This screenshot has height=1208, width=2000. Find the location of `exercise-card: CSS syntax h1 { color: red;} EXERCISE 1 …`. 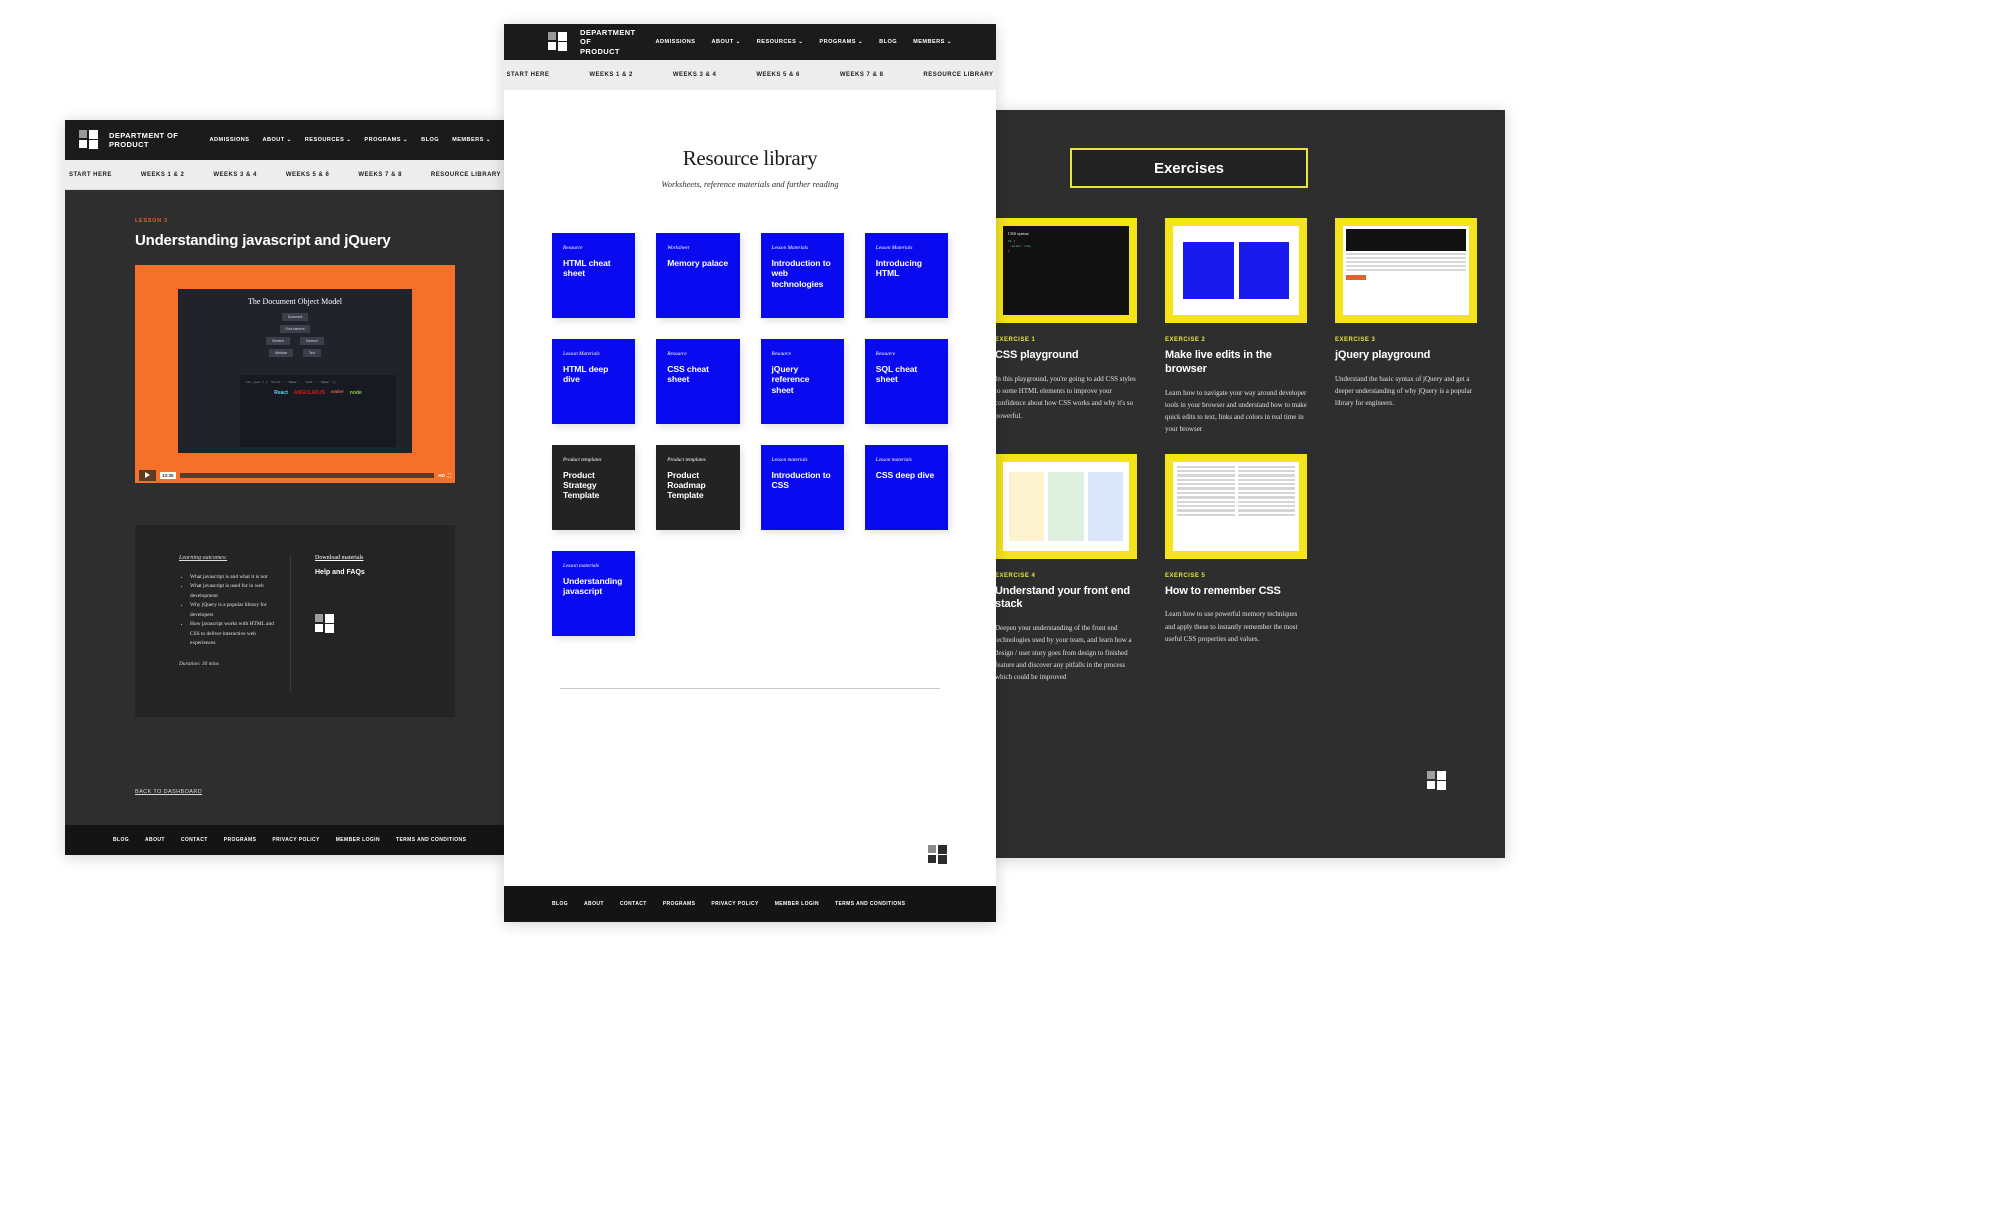

exercise-card: CSS syntax h1 { color: red;} EXERCISE 1 … is located at coordinates (1066, 327).